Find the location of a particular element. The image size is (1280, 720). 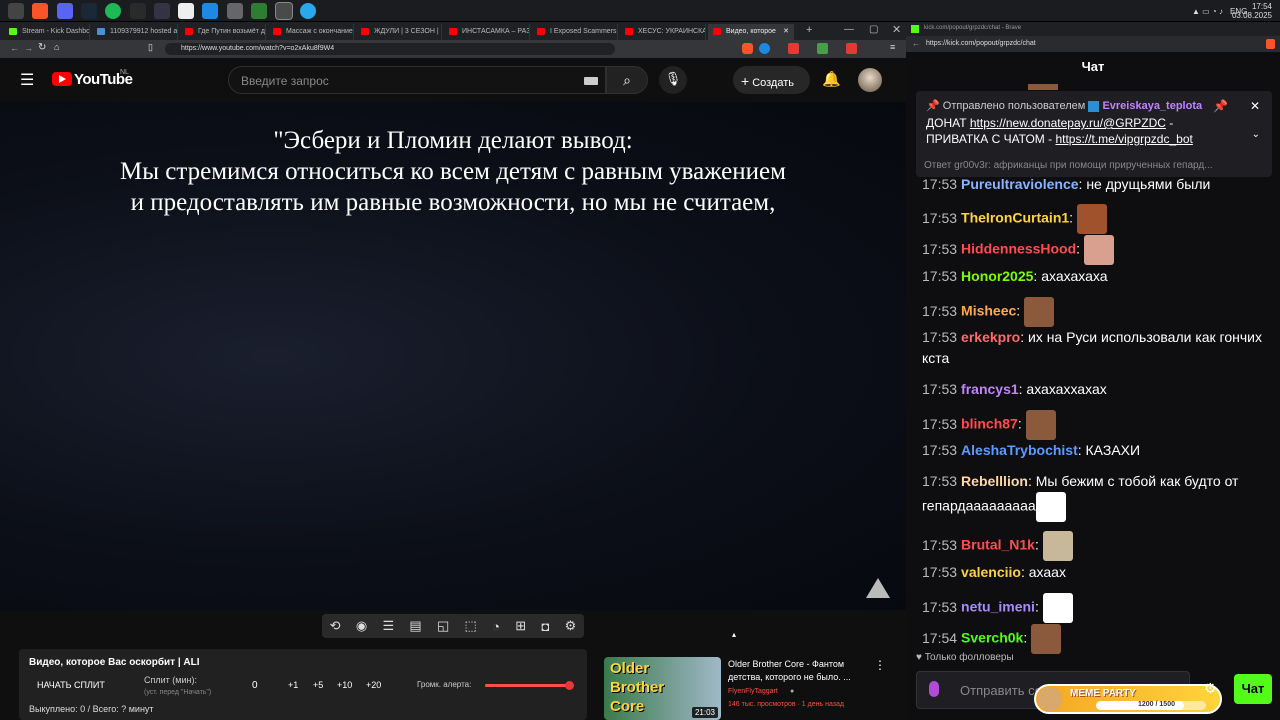

shield-icon is located at coordinates (747, 48).